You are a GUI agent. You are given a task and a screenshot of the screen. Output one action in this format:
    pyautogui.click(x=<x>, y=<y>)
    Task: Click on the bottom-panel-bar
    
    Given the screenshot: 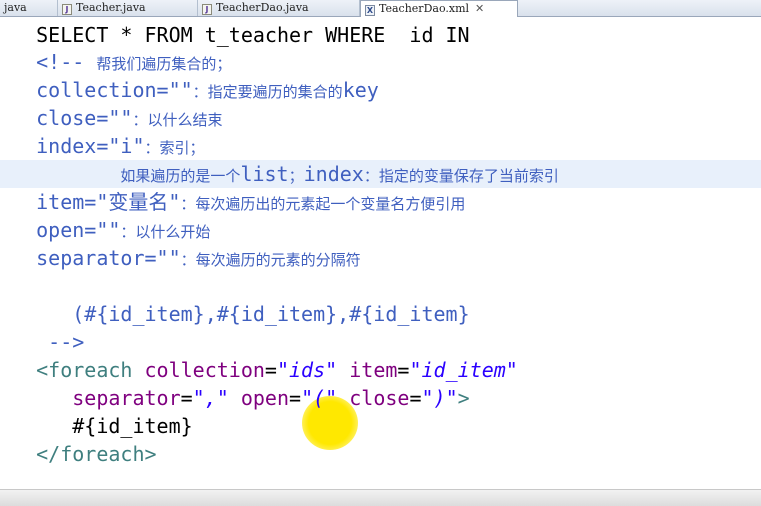 What is the action you would take?
    pyautogui.click(x=380, y=497)
    